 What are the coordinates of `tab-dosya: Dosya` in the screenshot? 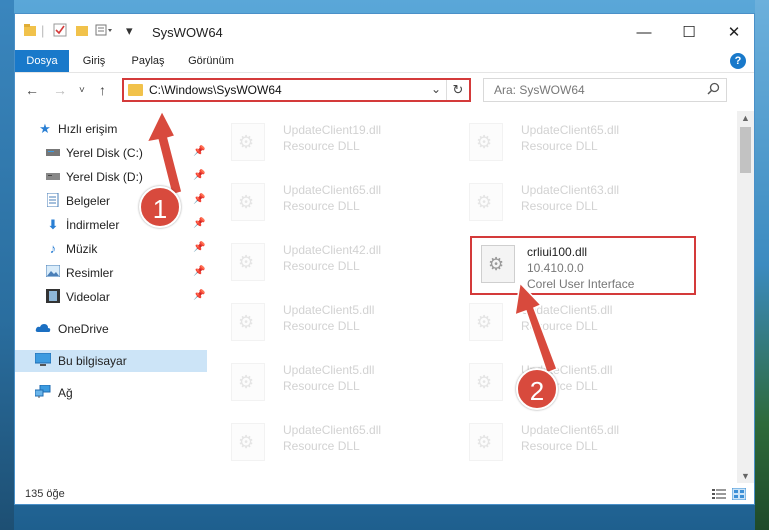 It's located at (42, 61).